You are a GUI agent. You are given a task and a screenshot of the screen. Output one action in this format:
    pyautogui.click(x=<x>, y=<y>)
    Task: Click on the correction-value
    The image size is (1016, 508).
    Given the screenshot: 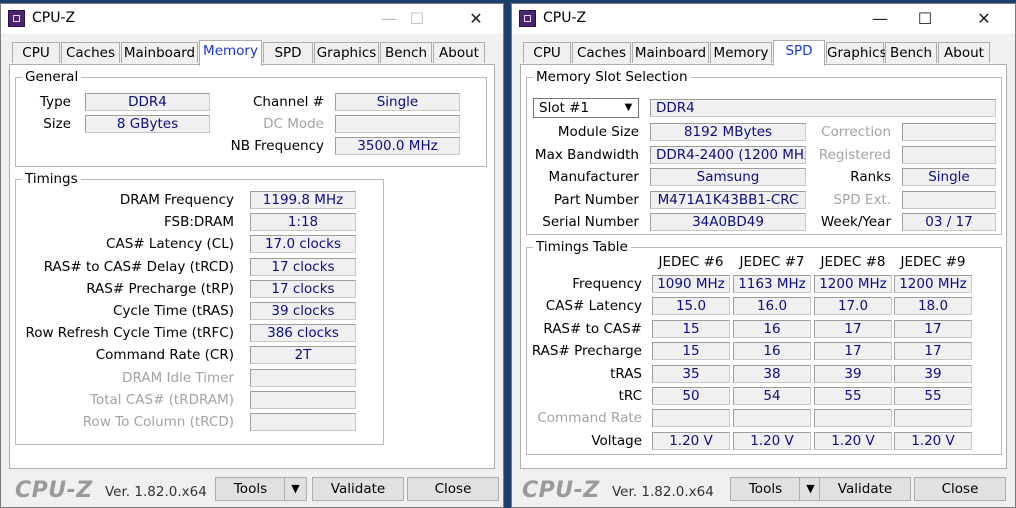 What is the action you would take?
    pyautogui.click(x=949, y=132)
    